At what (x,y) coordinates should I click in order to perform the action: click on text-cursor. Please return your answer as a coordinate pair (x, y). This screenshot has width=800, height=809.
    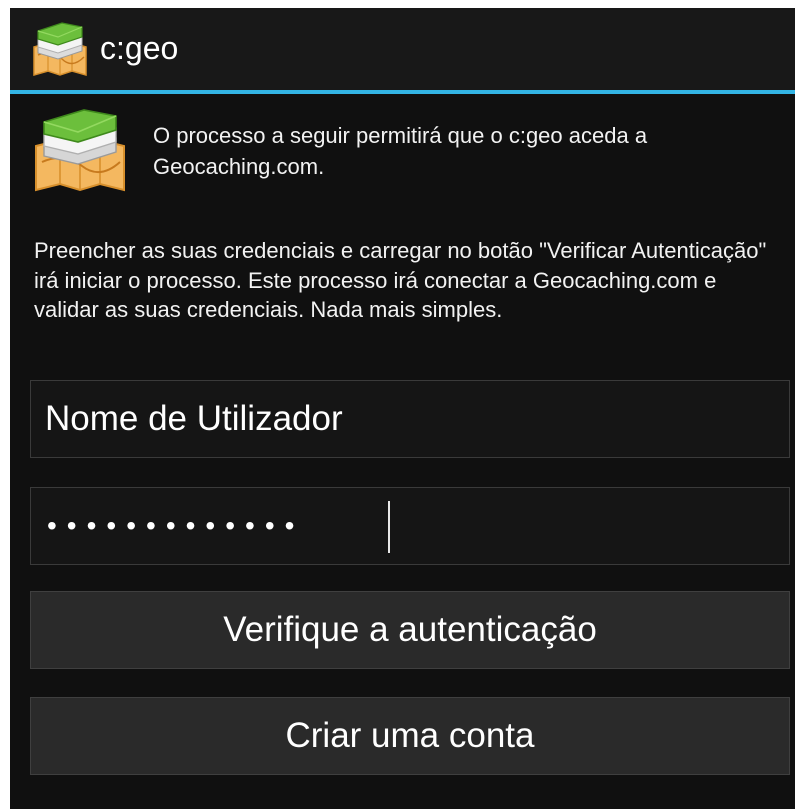
    Looking at the image, I should click on (389, 527).